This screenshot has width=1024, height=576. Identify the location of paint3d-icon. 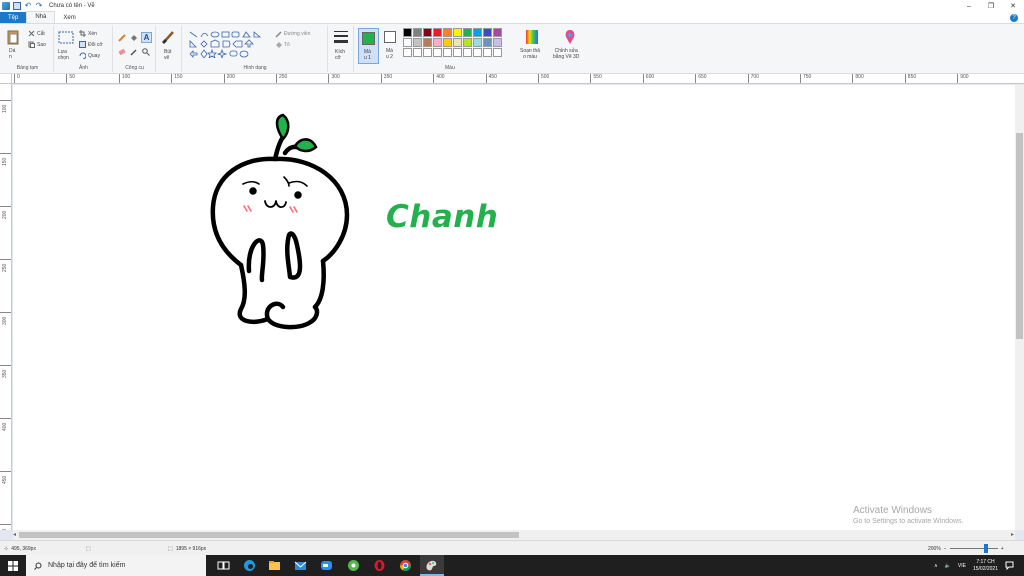
(570, 37).